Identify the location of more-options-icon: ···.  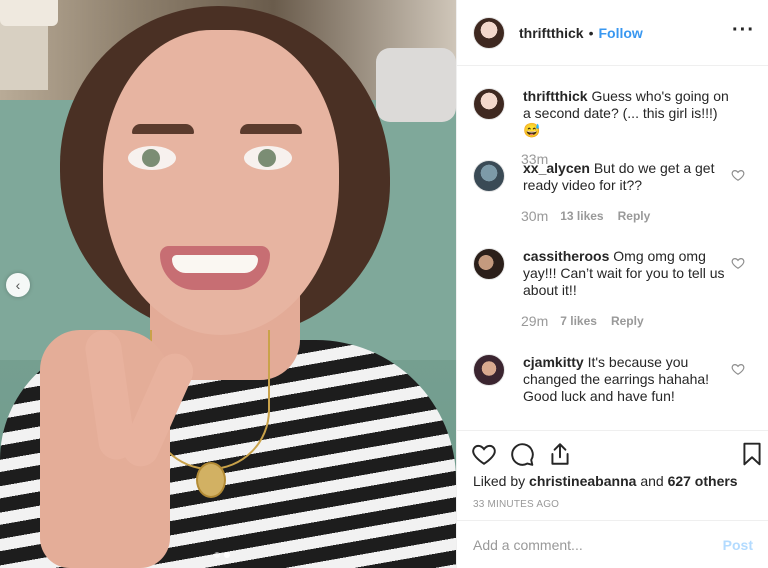
(743, 30).